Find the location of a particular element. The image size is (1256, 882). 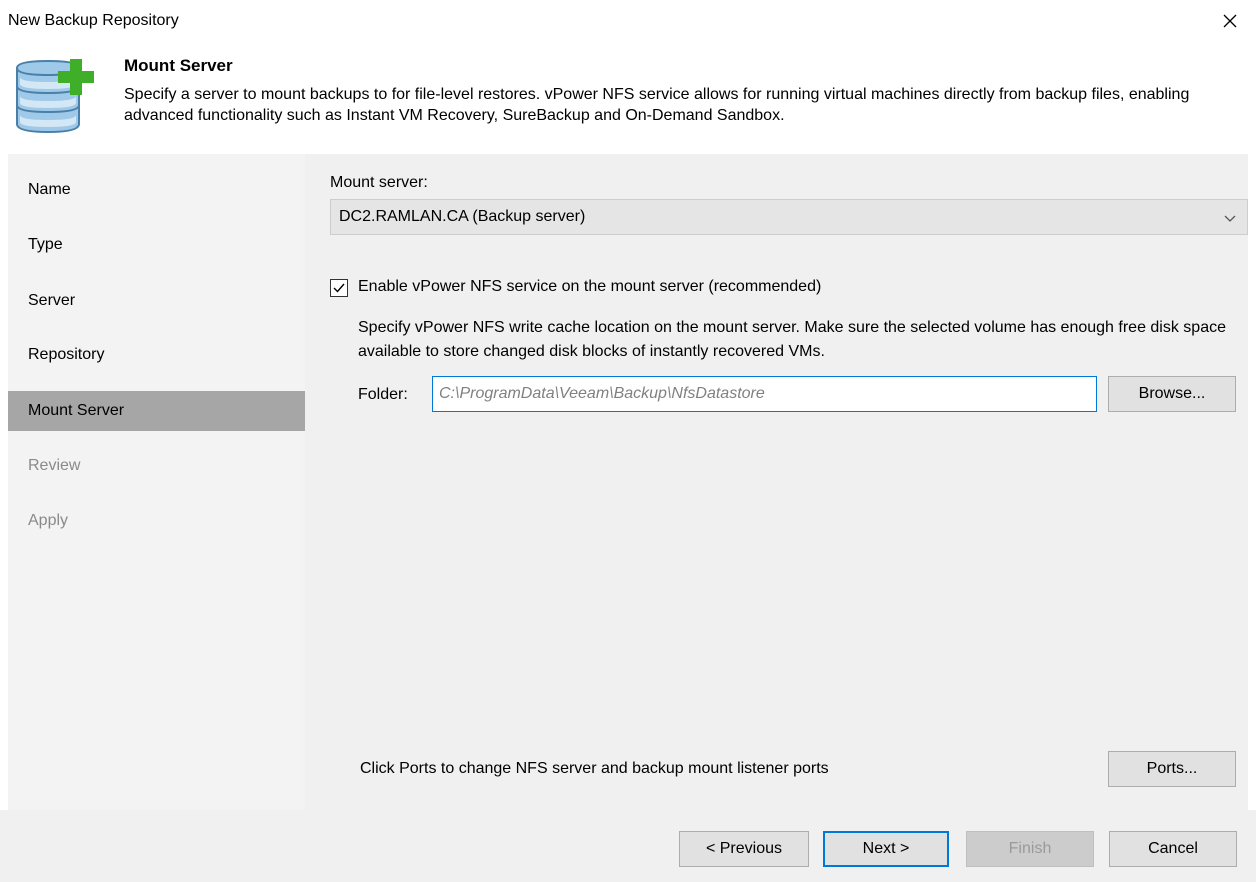

close-icon is located at coordinates (1230, 21).